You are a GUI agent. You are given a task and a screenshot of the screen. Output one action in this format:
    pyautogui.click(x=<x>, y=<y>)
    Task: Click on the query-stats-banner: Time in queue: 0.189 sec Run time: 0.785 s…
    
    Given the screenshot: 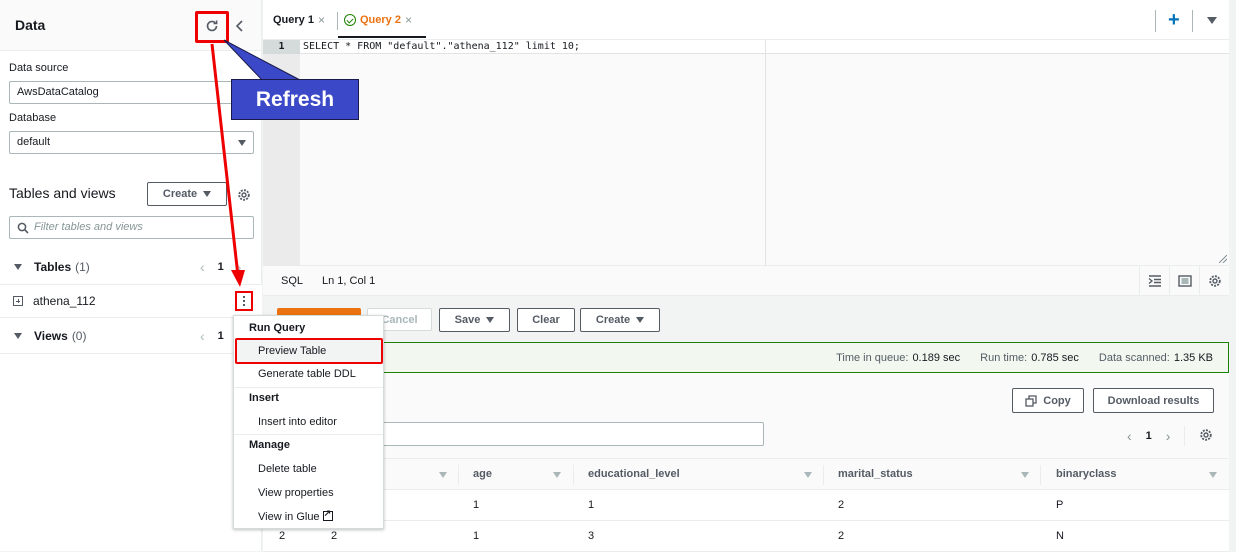 What is the action you would take?
    pyautogui.click(x=746, y=357)
    